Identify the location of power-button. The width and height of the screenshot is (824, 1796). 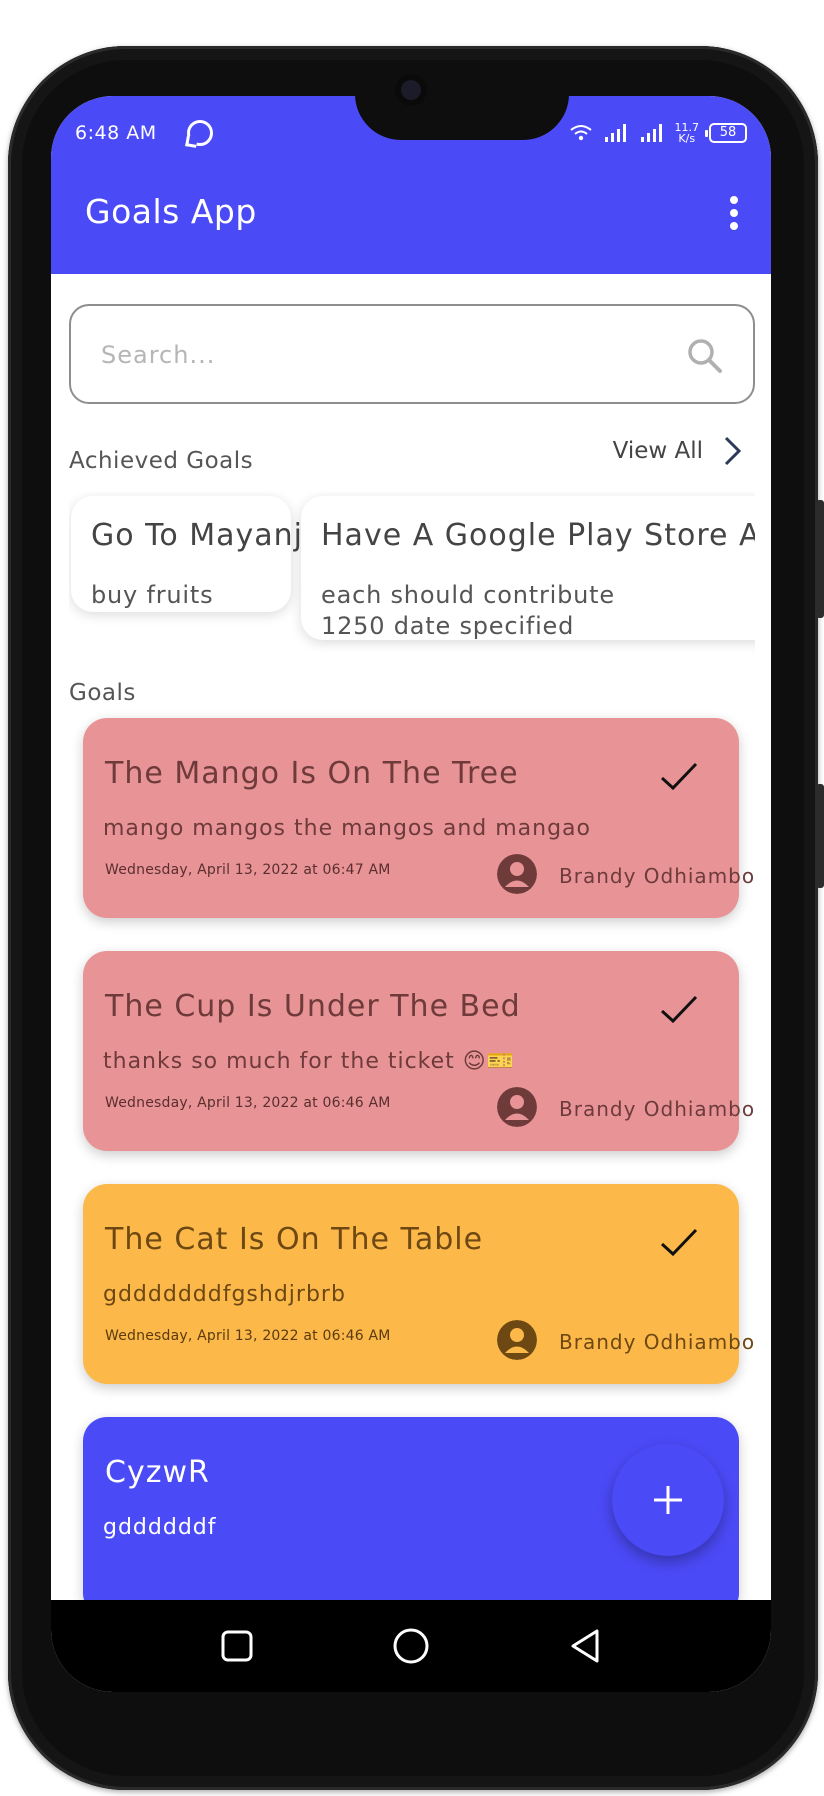
(820, 836).